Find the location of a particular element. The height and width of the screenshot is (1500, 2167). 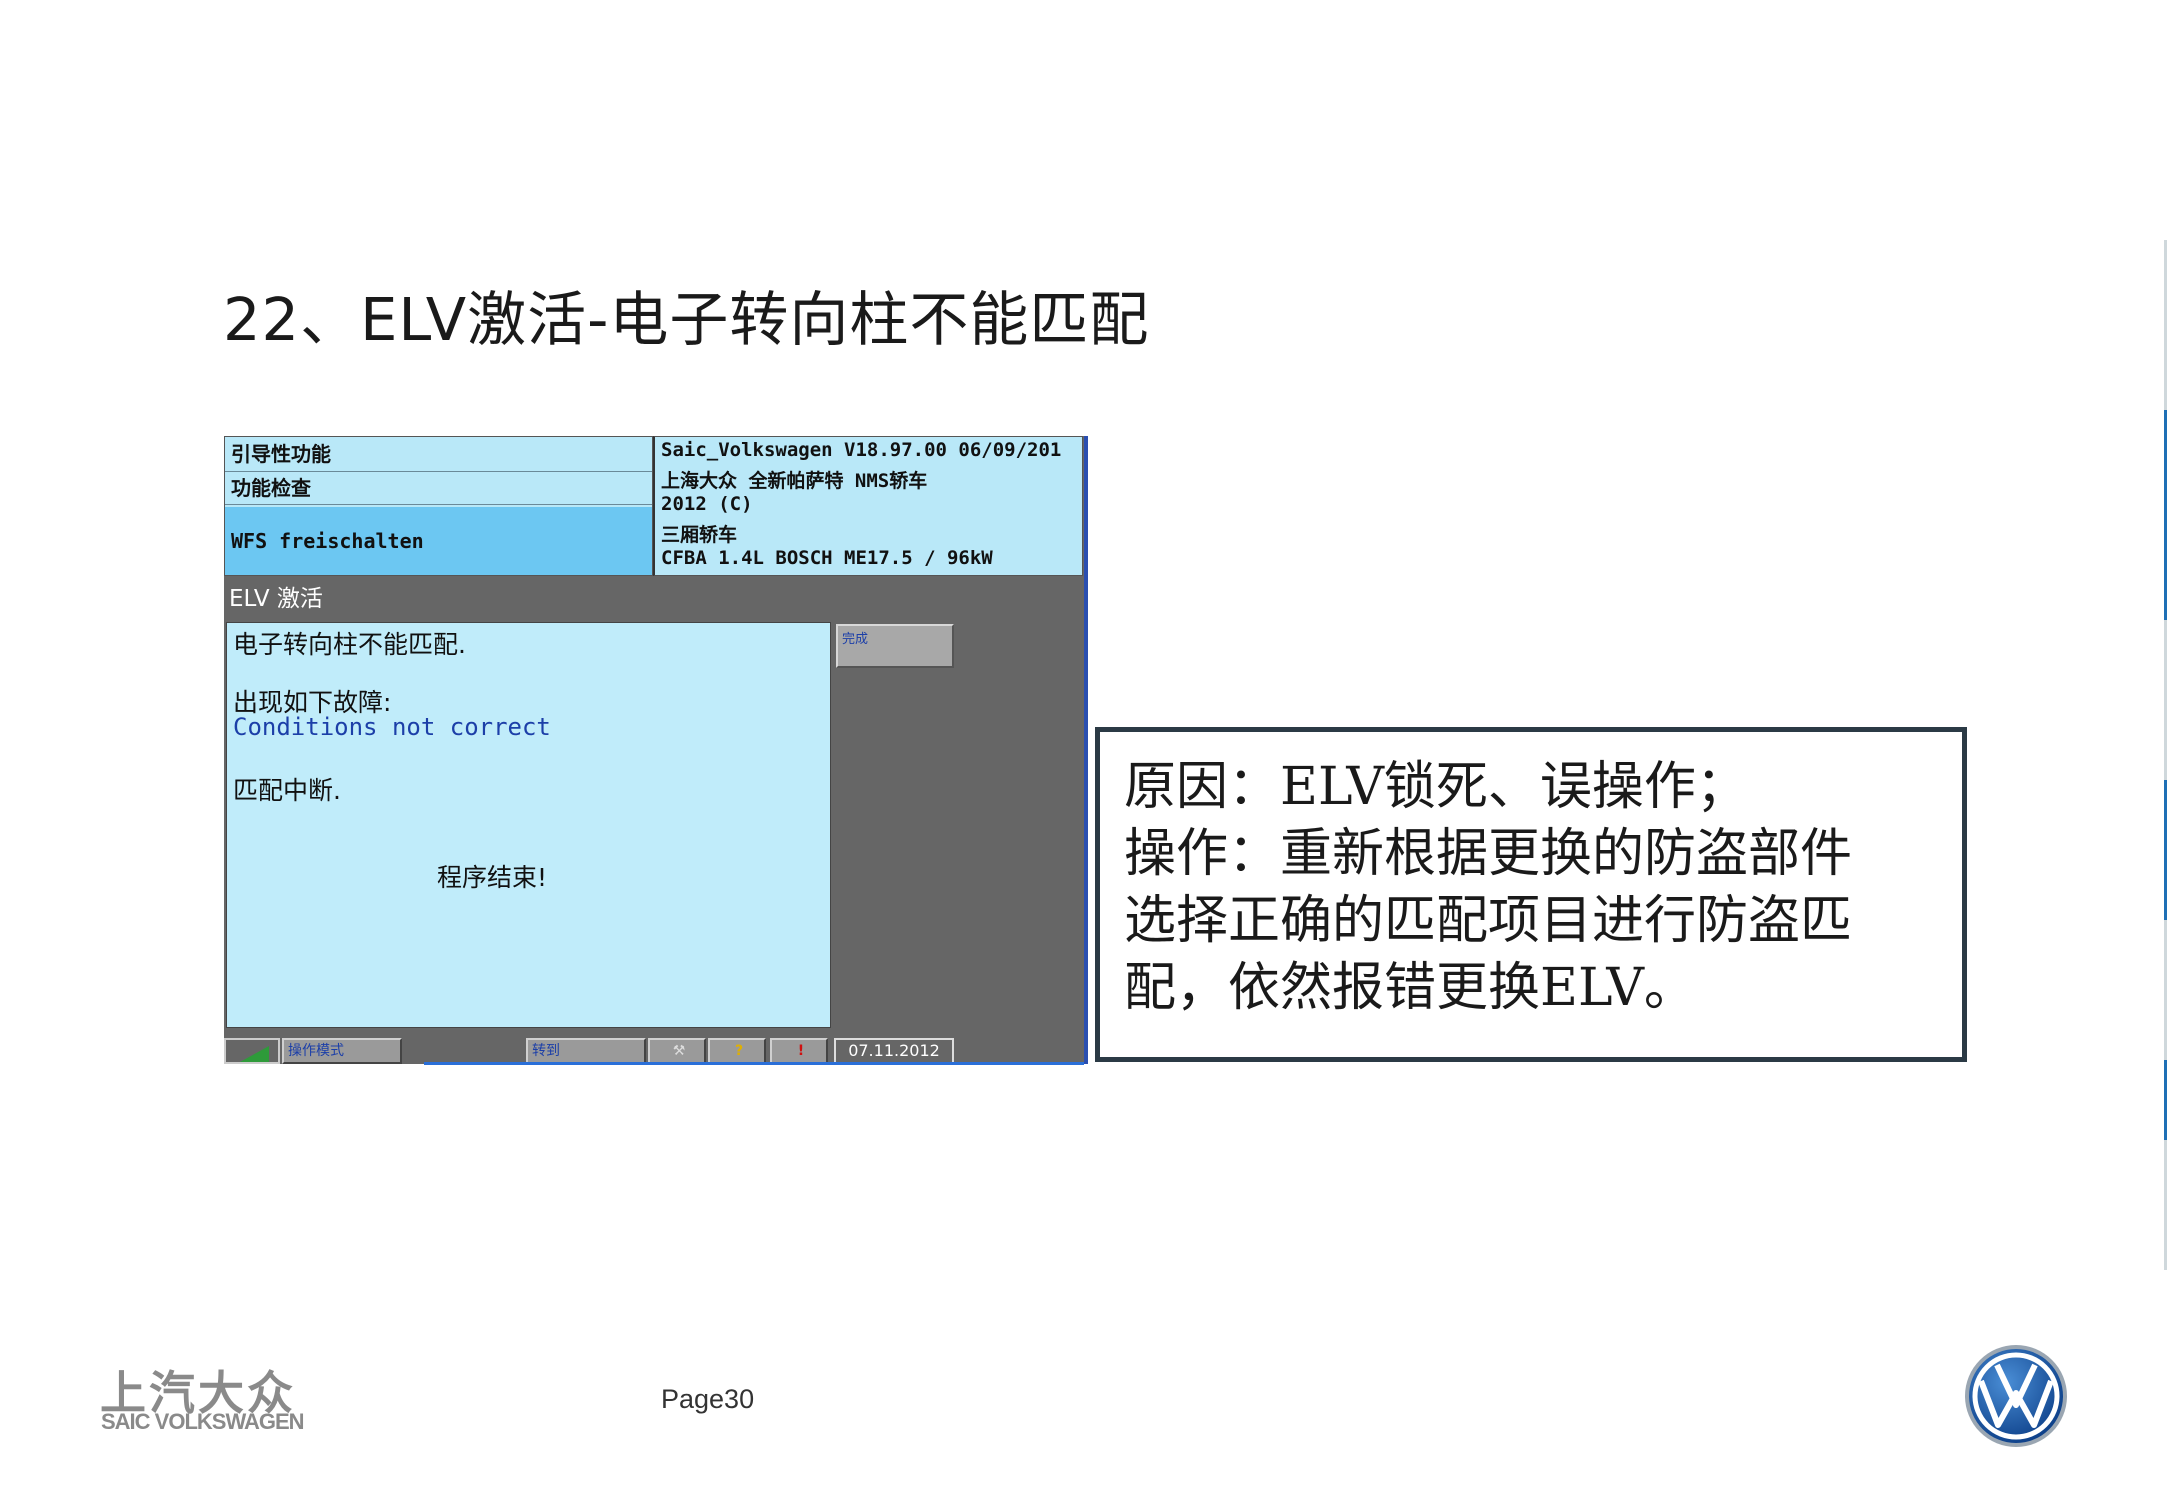

date-display: 07.11.2012 is located at coordinates (894, 1051).